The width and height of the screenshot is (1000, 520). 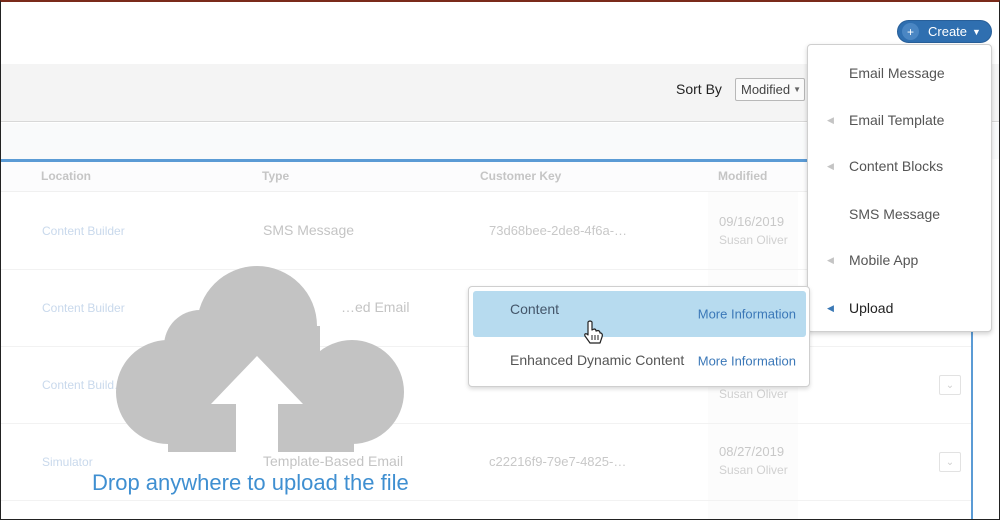 I want to click on cloud-upload-icon, so click(x=260, y=359).